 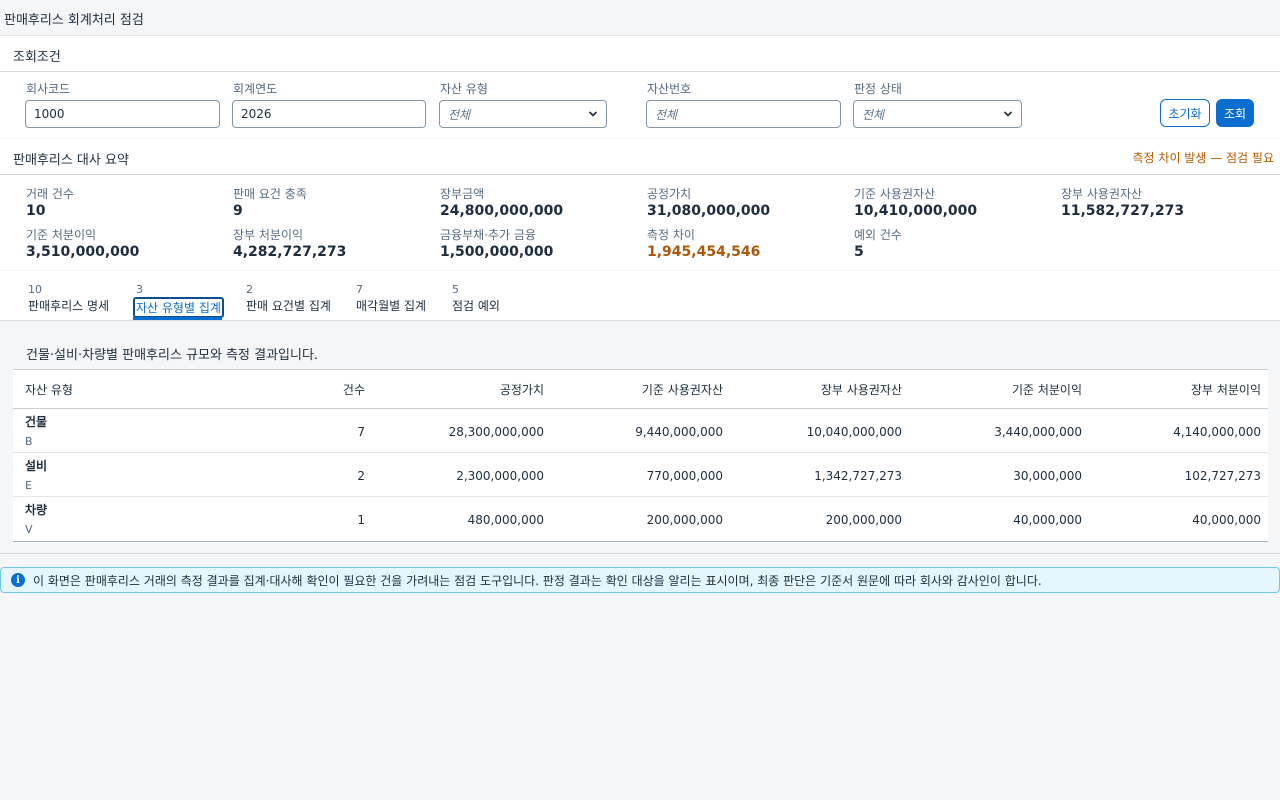 I want to click on column-header: 공정가치, so click(x=521, y=390).